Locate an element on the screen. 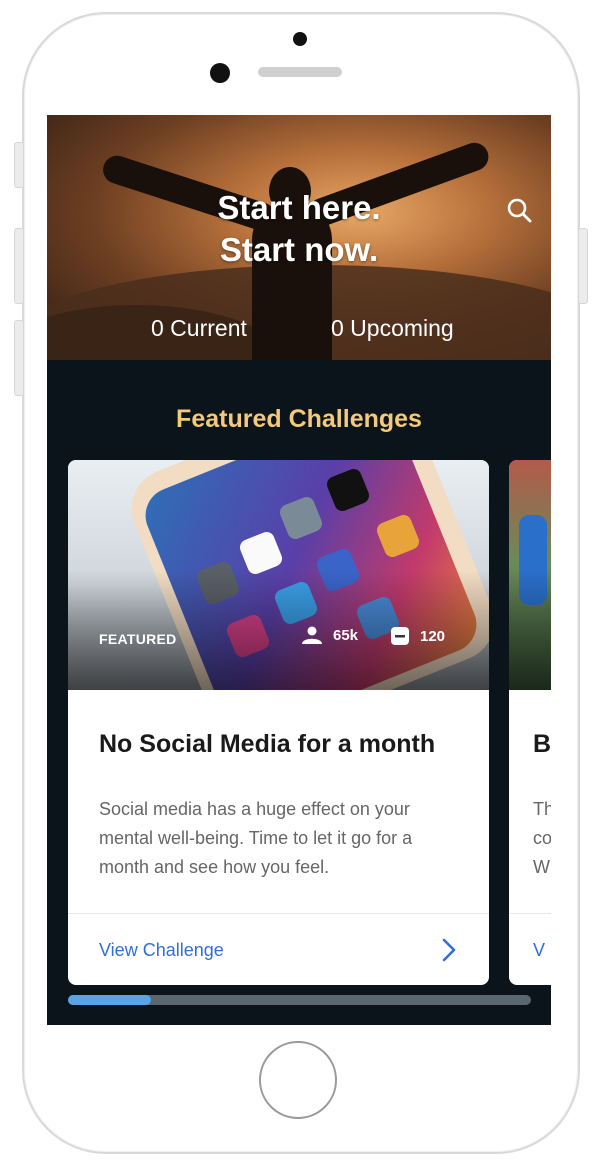 The height and width of the screenshot is (1165, 600). description-line: Th is located at coordinates (542, 809).